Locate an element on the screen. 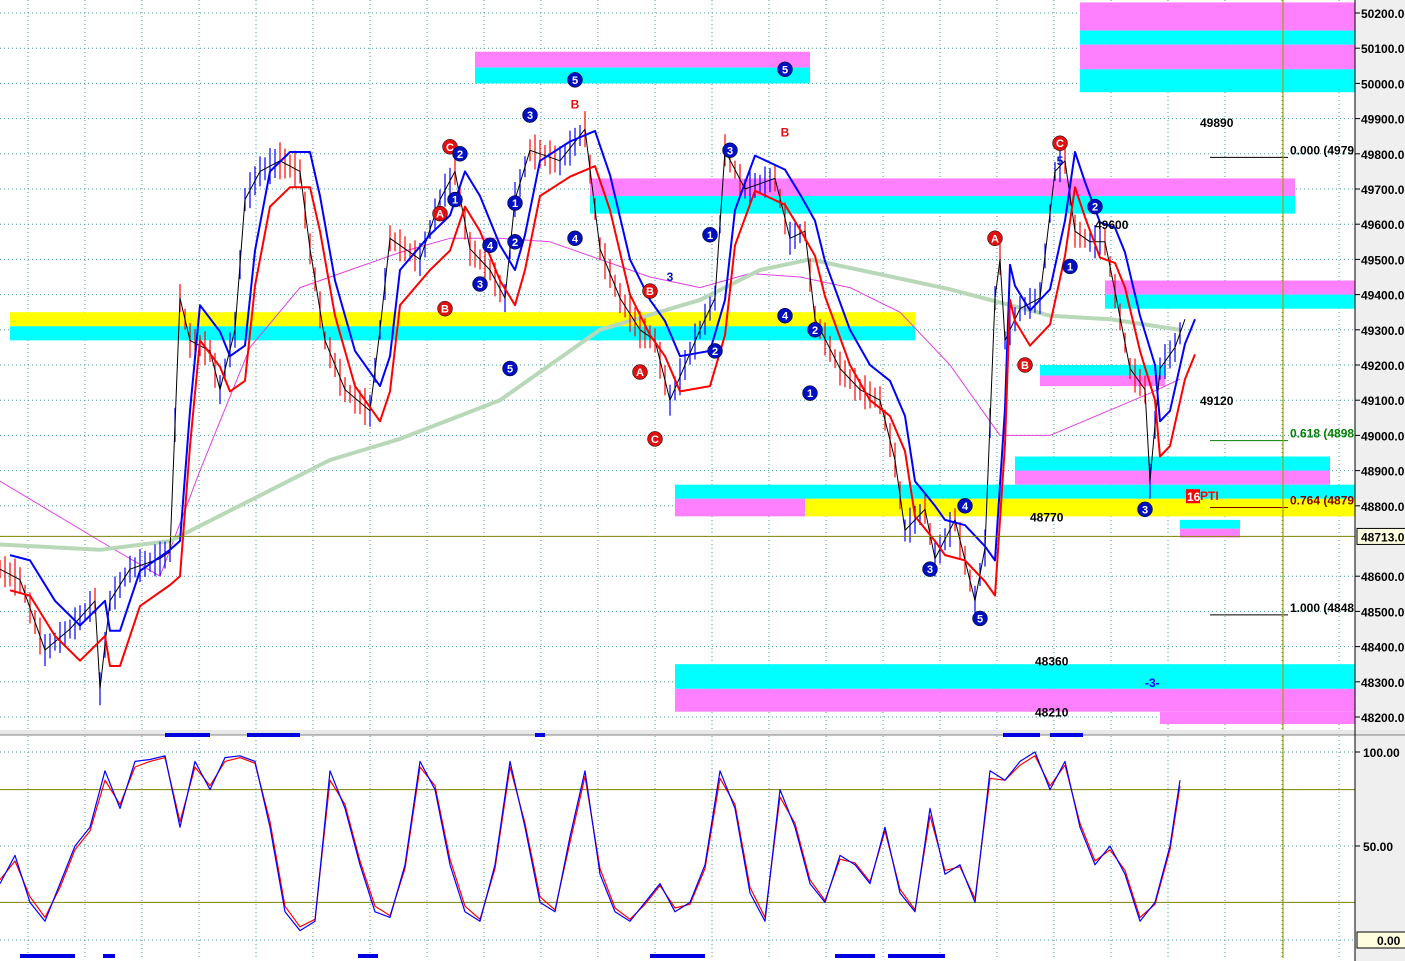 Image resolution: width=1405 pixels, height=961 pixels. price-axis-tick-label: 48600.0 is located at coordinates (1383, 577).